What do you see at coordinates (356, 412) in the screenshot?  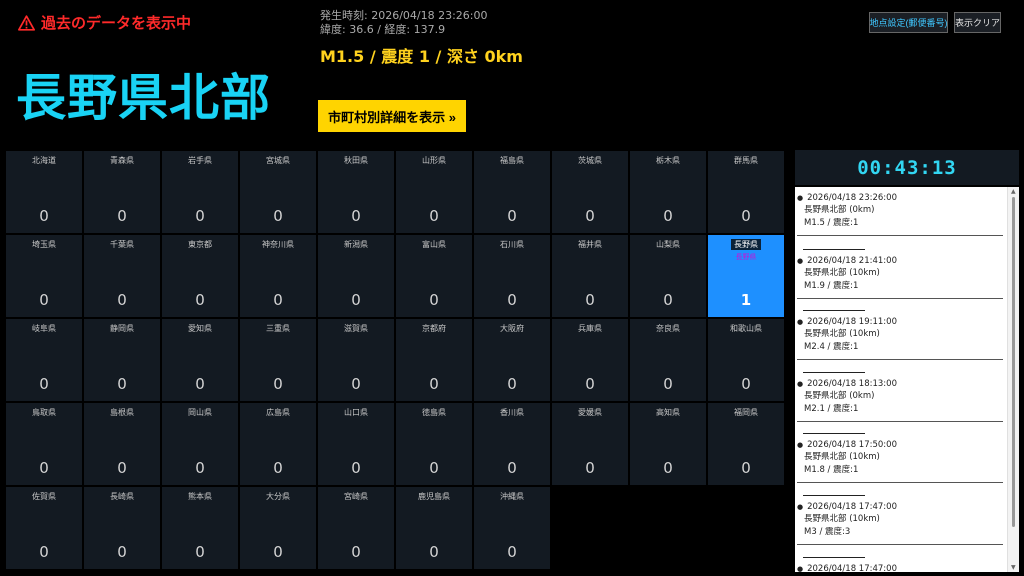 I see `prefecture-name: 山口県` at bounding box center [356, 412].